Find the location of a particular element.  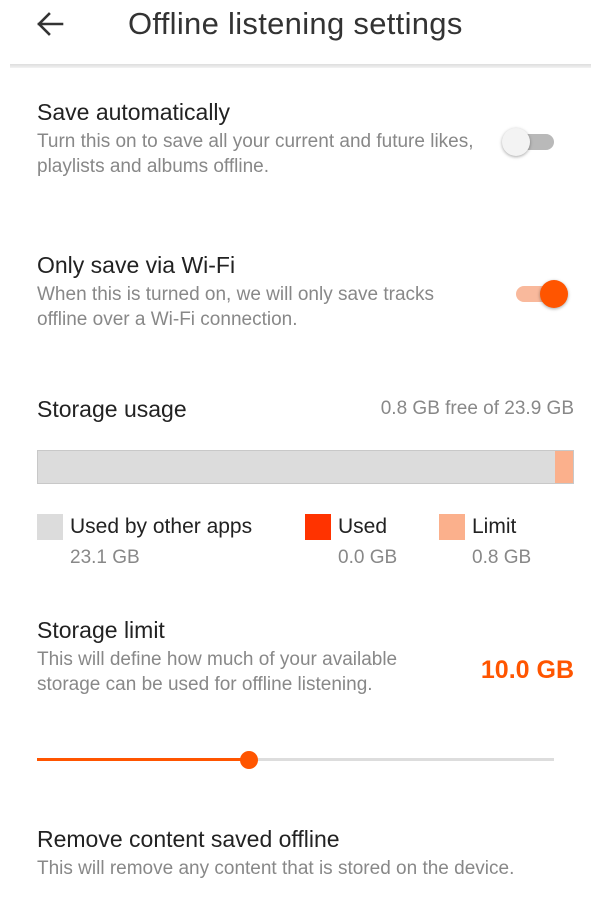

legend-value-other-apps: 23.1 GB is located at coordinates (105, 557).